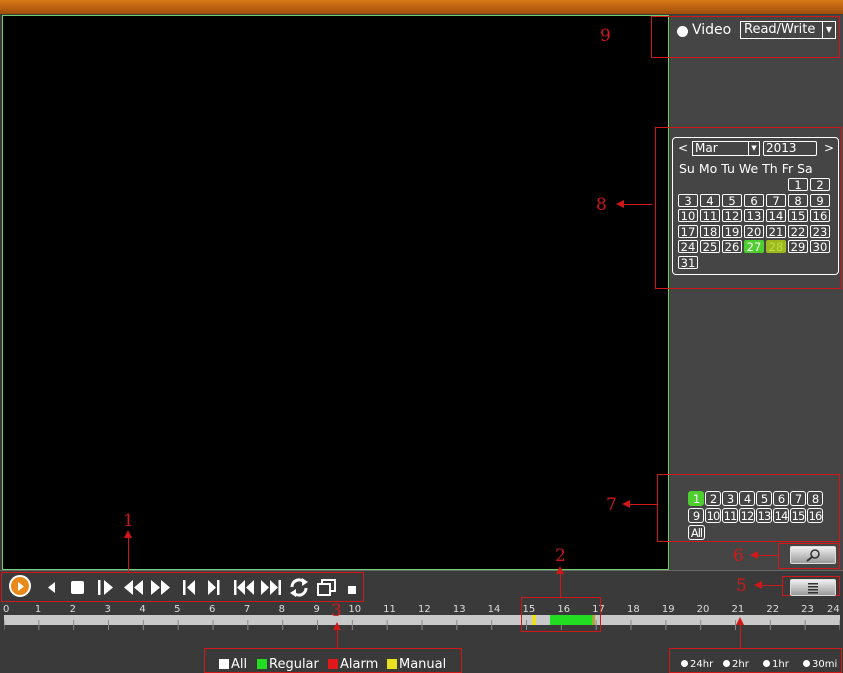  What do you see at coordinates (684, 663) in the screenshot?
I see `radio-icon` at bounding box center [684, 663].